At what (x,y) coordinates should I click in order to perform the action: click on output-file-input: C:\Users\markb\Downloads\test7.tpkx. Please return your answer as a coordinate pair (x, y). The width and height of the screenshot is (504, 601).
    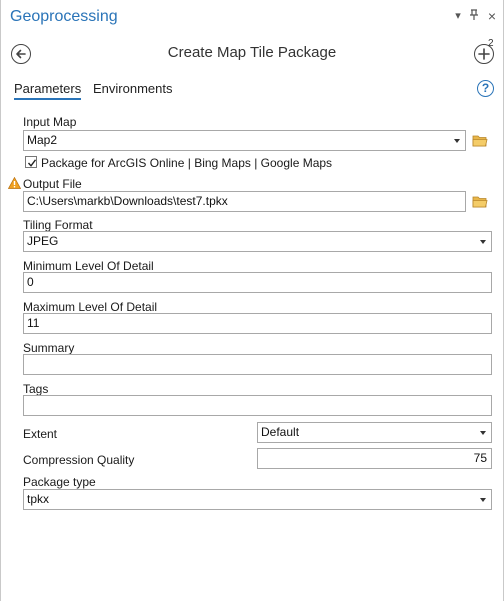
    Looking at the image, I should click on (244, 201).